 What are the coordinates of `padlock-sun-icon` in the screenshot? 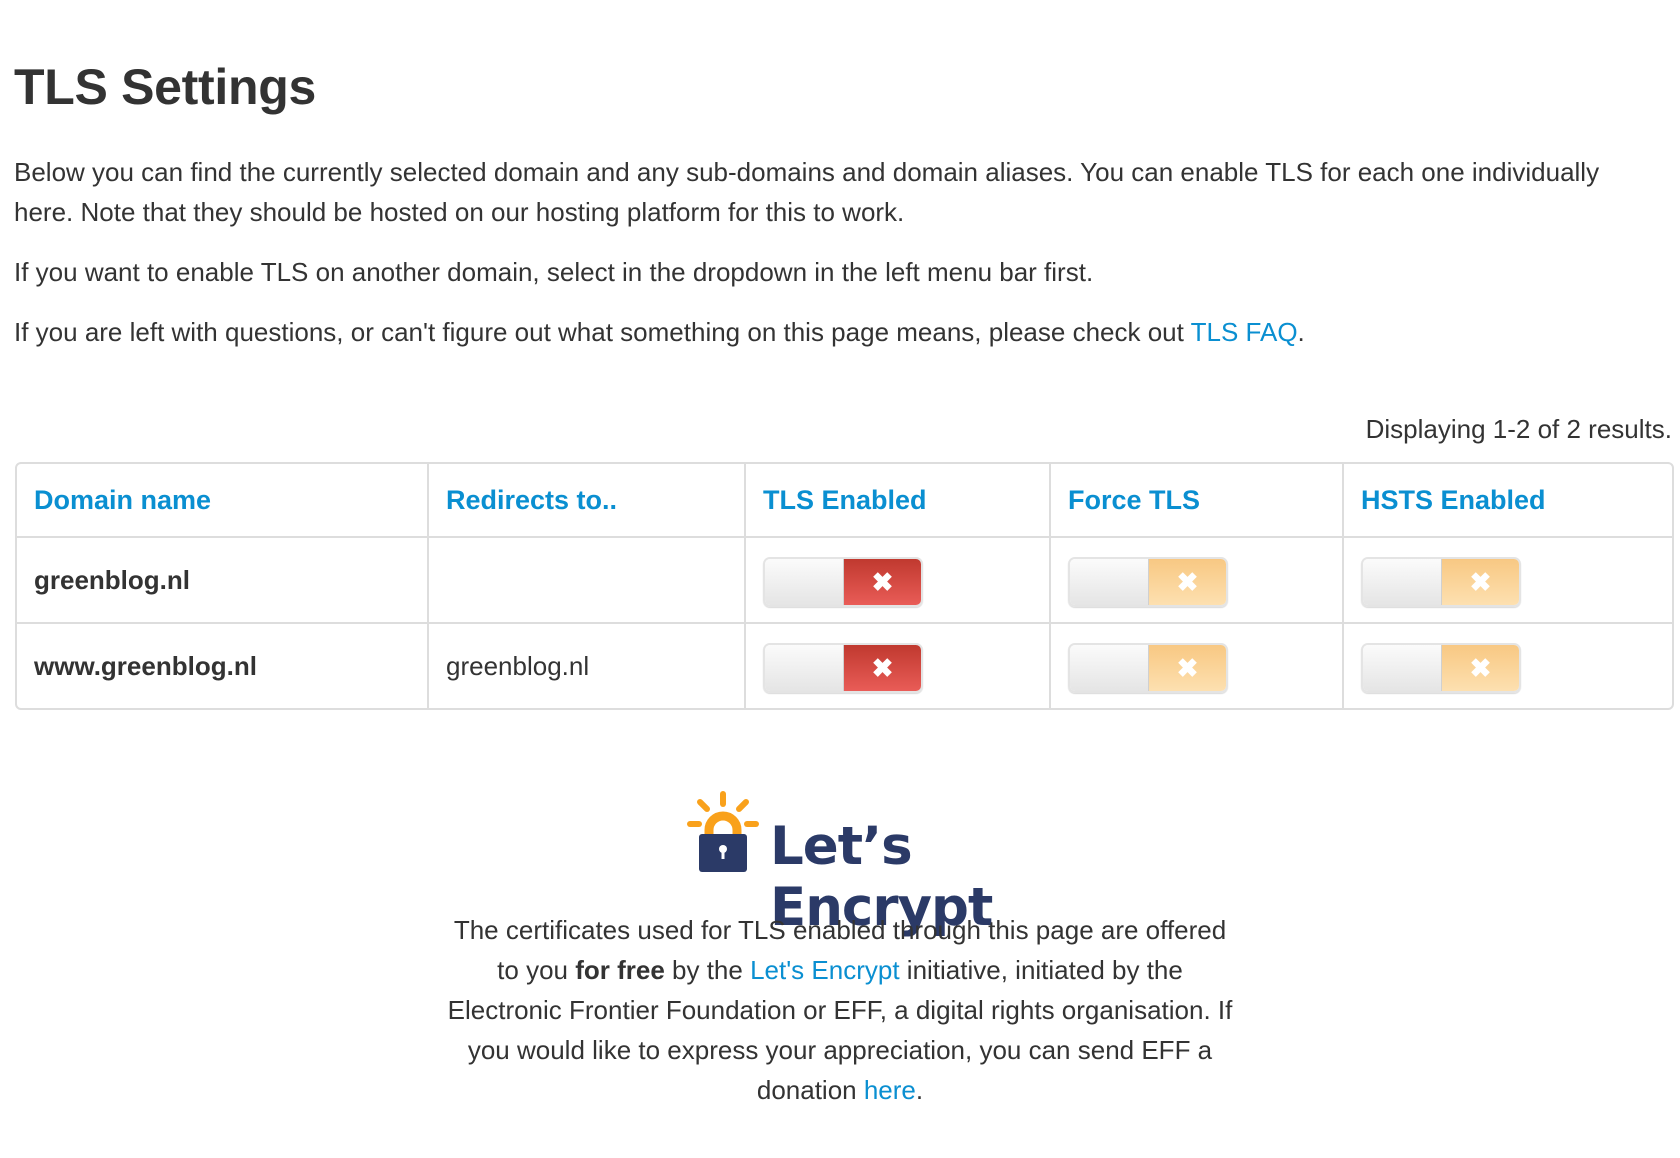 It's located at (723, 831).